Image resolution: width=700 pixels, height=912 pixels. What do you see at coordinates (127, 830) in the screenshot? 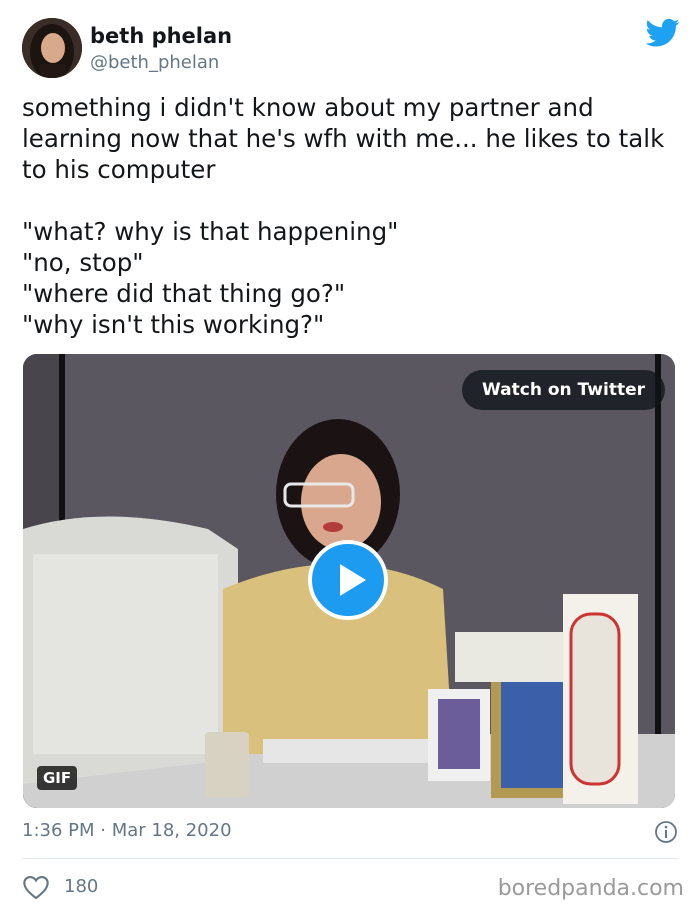
I see `tweet-timestamp: 1:36 PM · Mar 18, 2020` at bounding box center [127, 830].